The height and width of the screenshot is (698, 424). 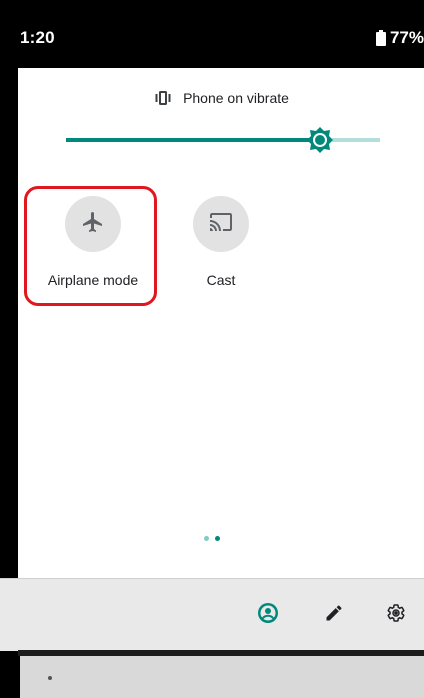 I want to click on brightness-fill, so click(x=193, y=140).